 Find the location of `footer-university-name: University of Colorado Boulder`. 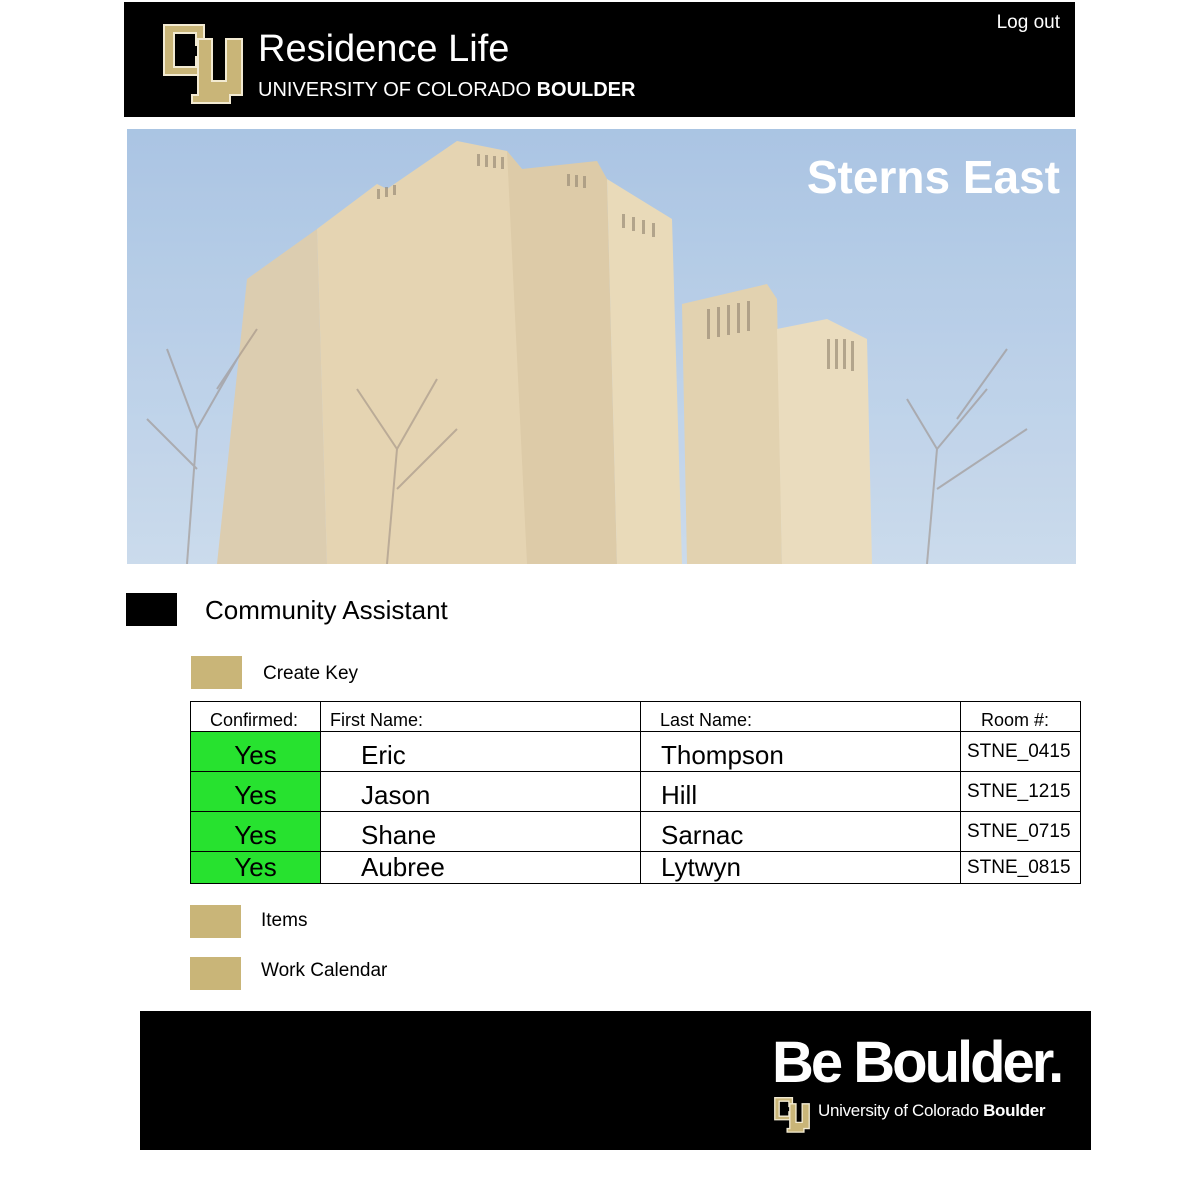

footer-university-name: University of Colorado Boulder is located at coordinates (931, 1111).